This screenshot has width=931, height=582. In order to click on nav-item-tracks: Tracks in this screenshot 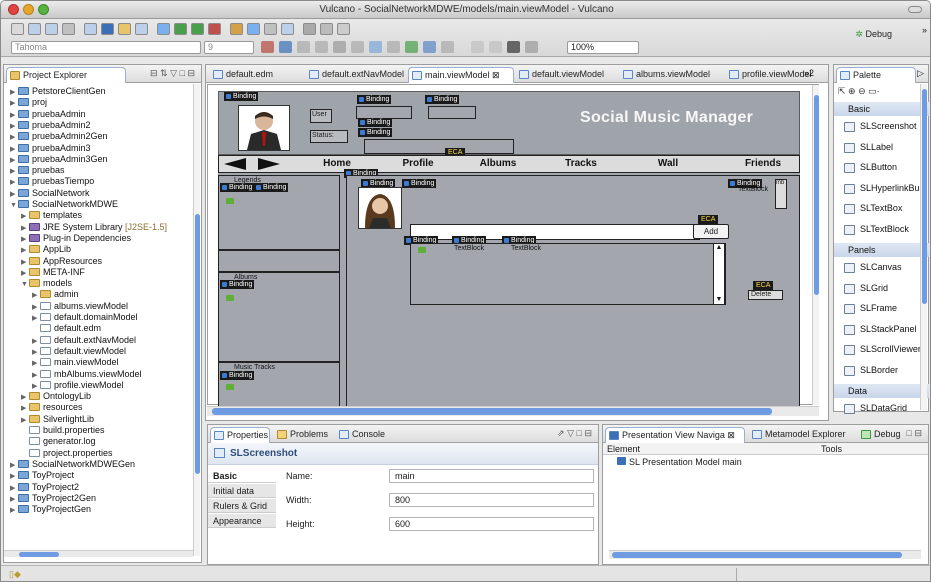, I will do `click(581, 163)`.